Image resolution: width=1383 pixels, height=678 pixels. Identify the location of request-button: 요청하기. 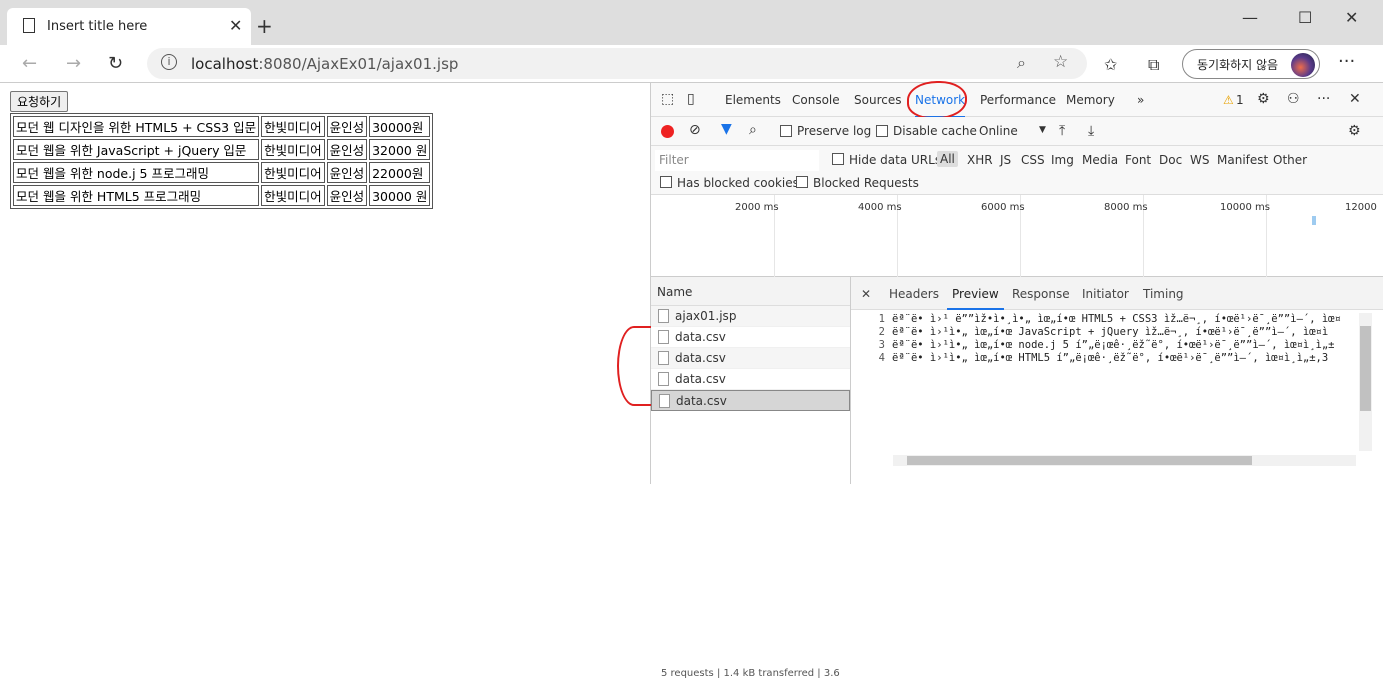
(39, 101).